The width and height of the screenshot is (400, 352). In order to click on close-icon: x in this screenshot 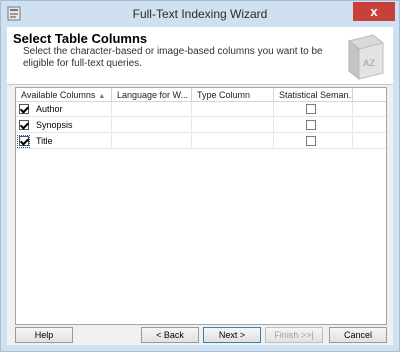, I will do `click(374, 11)`.